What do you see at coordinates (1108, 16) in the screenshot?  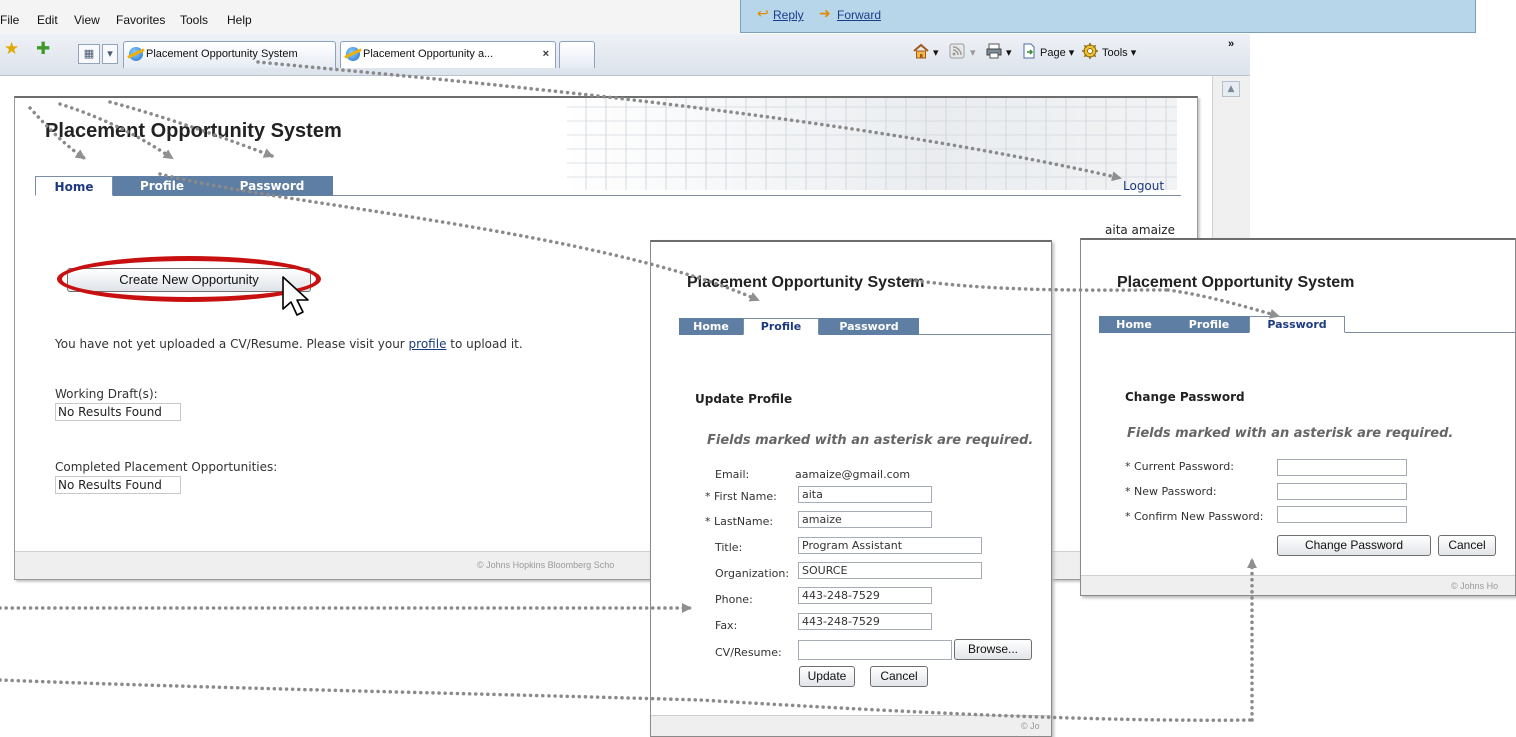 I see `email-reading-pane: ↩ Reply ➜ Forward` at bounding box center [1108, 16].